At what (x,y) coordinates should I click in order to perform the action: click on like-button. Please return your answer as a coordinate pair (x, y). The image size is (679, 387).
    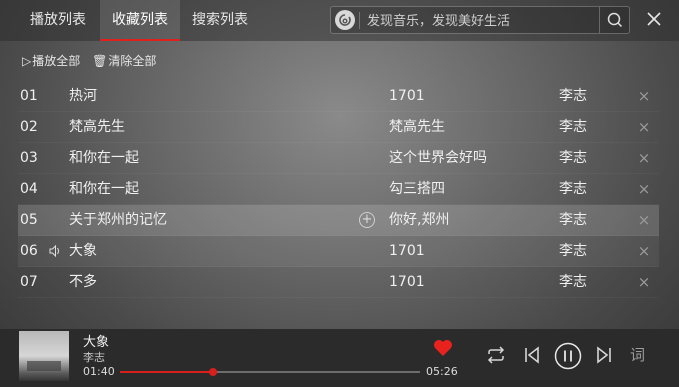
    Looking at the image, I should click on (443, 348).